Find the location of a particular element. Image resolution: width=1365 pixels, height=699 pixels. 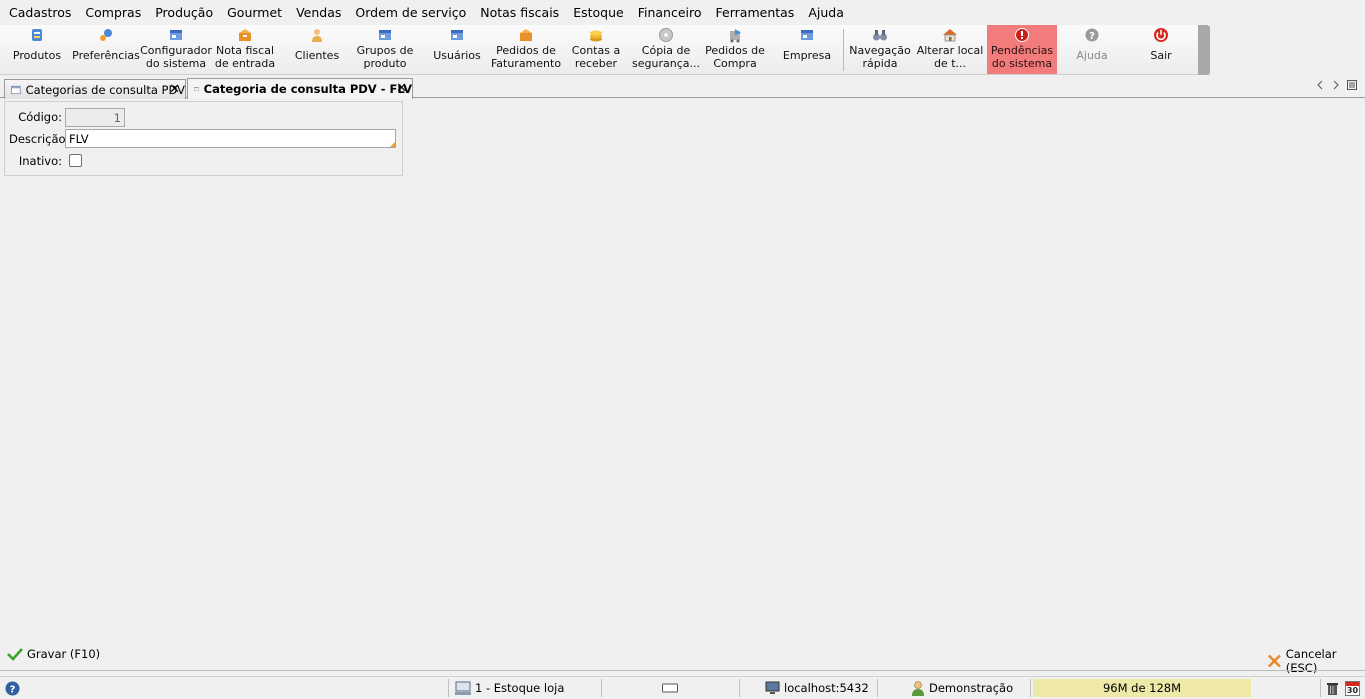

pedidos-compra-button: Pedidos de Compra is located at coordinates (735, 49).